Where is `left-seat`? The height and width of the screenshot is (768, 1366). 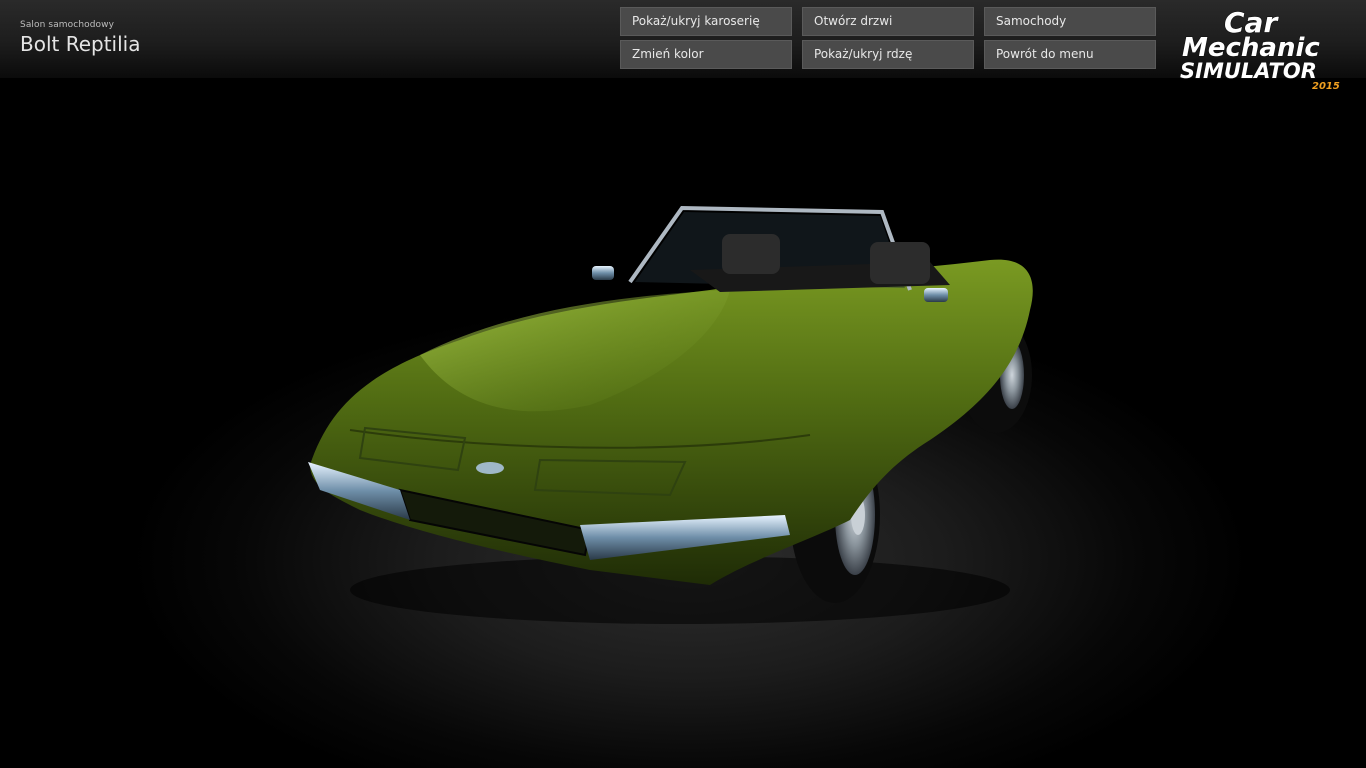 left-seat is located at coordinates (751, 254).